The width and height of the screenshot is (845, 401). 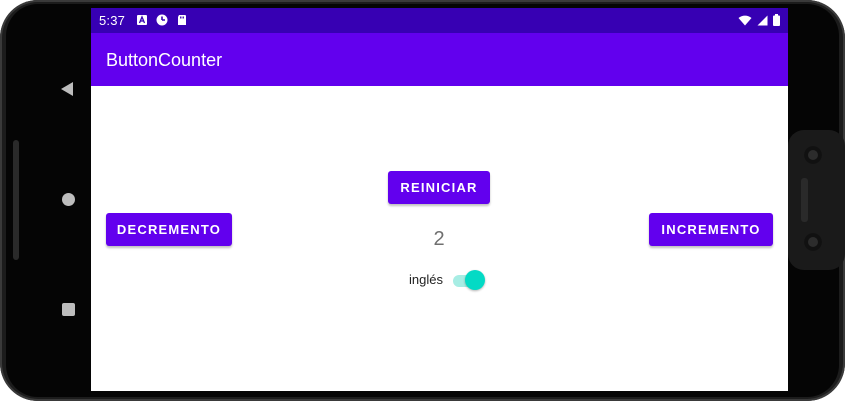 What do you see at coordinates (813, 155) in the screenshot?
I see `front-camera-icon` at bounding box center [813, 155].